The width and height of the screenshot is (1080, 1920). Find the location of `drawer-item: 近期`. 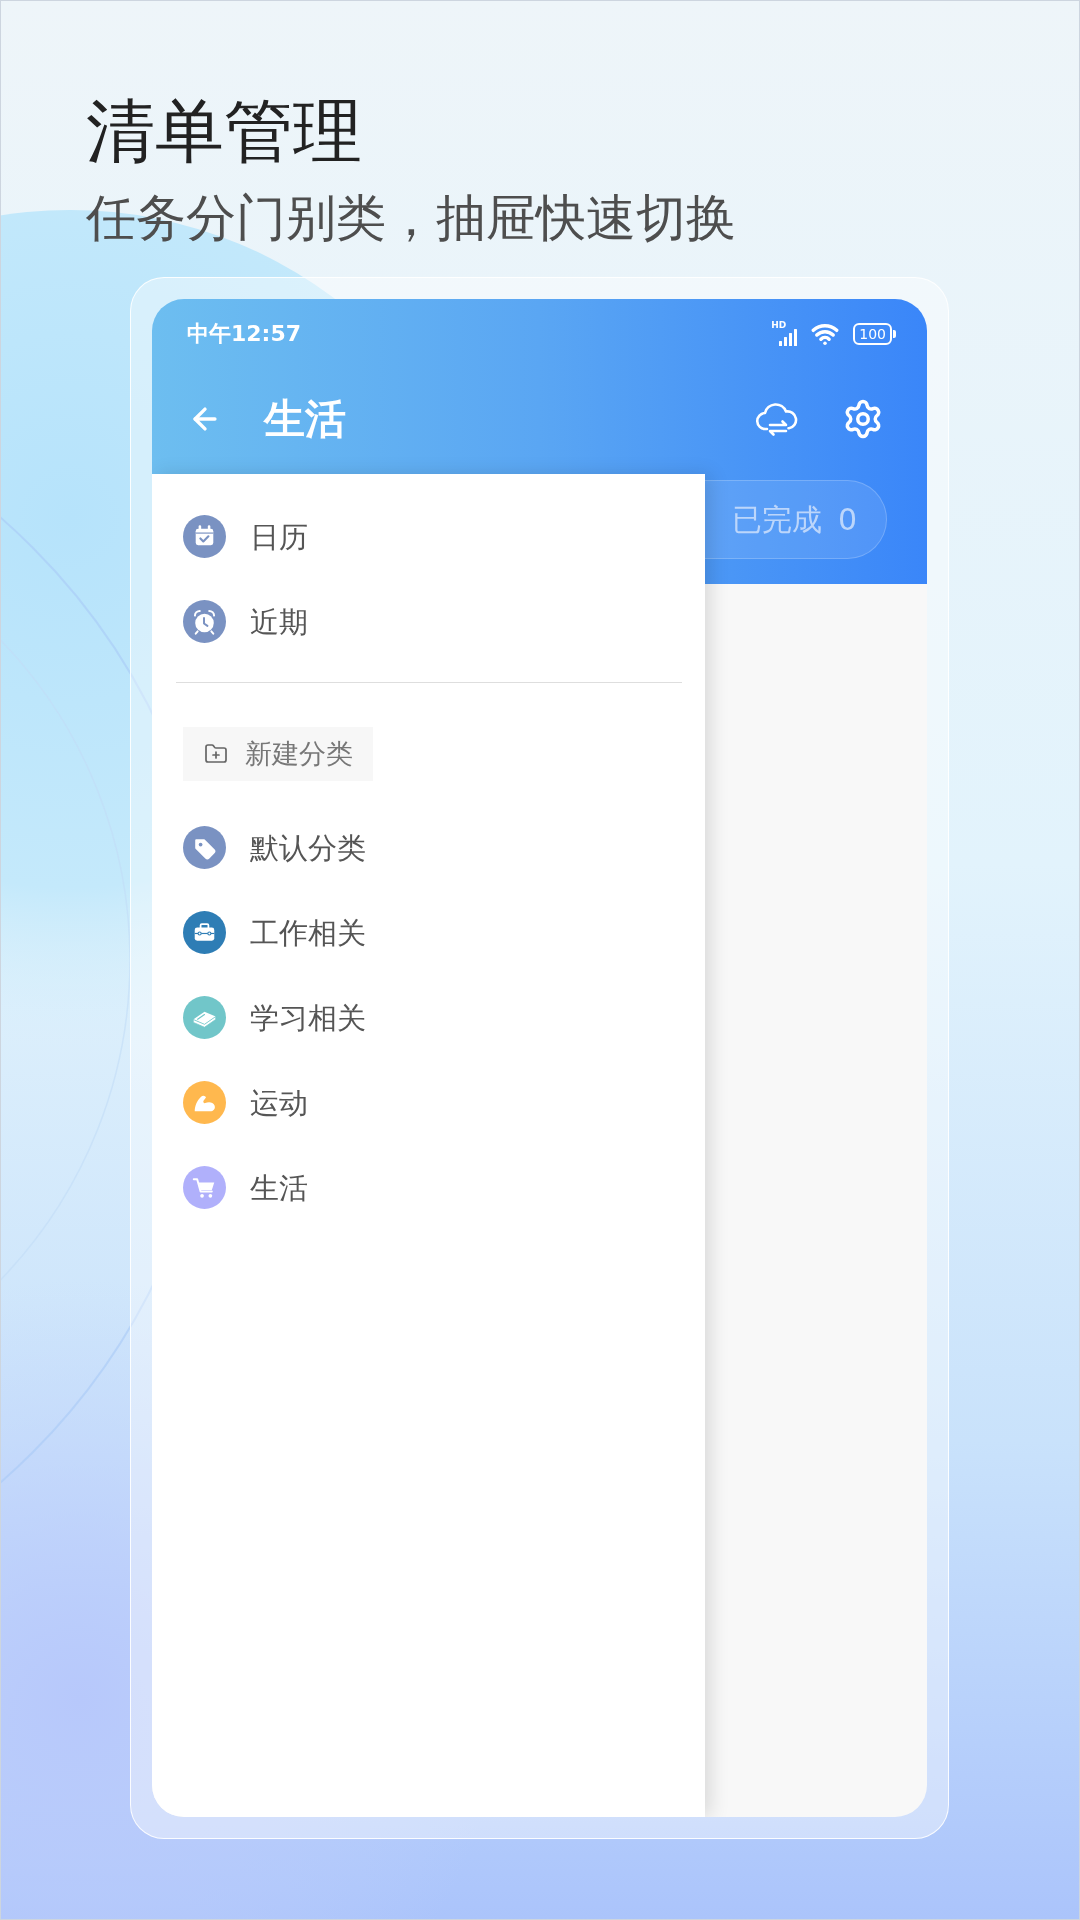

drawer-item: 近期 is located at coordinates (245, 621).